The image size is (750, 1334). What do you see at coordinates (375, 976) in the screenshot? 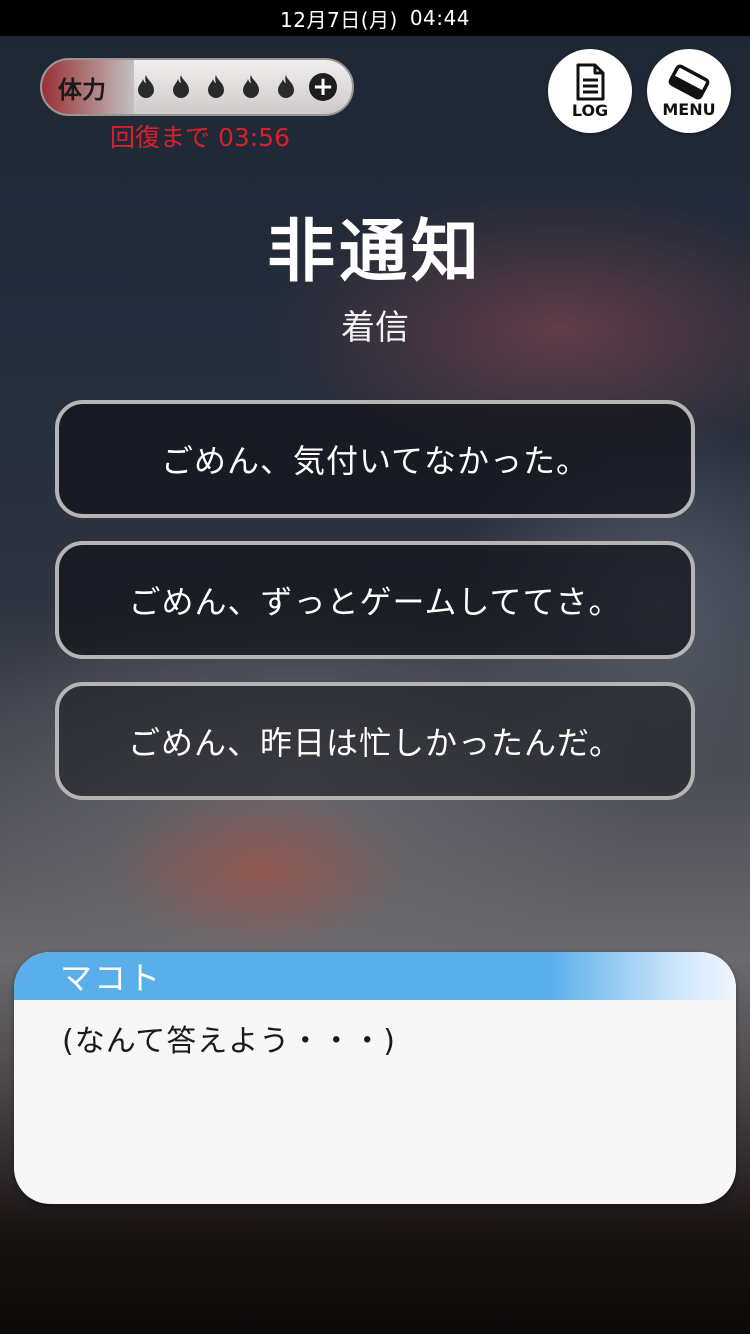
I see `speaker-name: マコト` at bounding box center [375, 976].